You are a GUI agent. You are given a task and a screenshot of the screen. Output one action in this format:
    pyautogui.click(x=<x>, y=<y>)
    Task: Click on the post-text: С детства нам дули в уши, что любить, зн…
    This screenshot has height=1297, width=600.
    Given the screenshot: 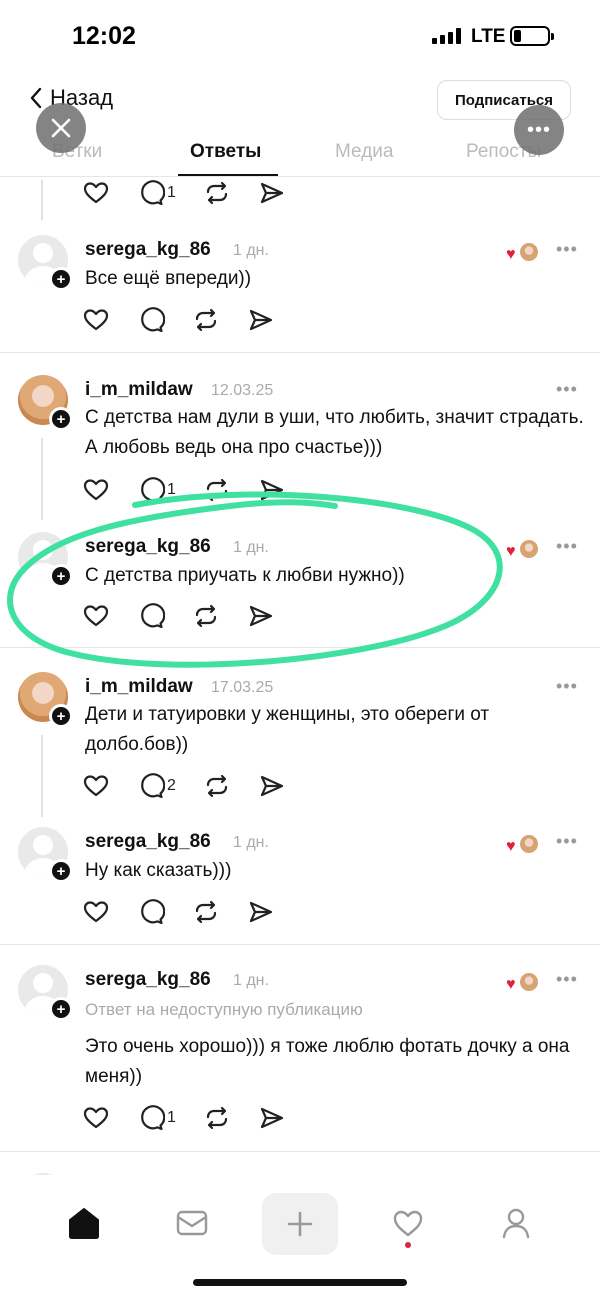 What is the action you would take?
    pyautogui.click(x=334, y=432)
    